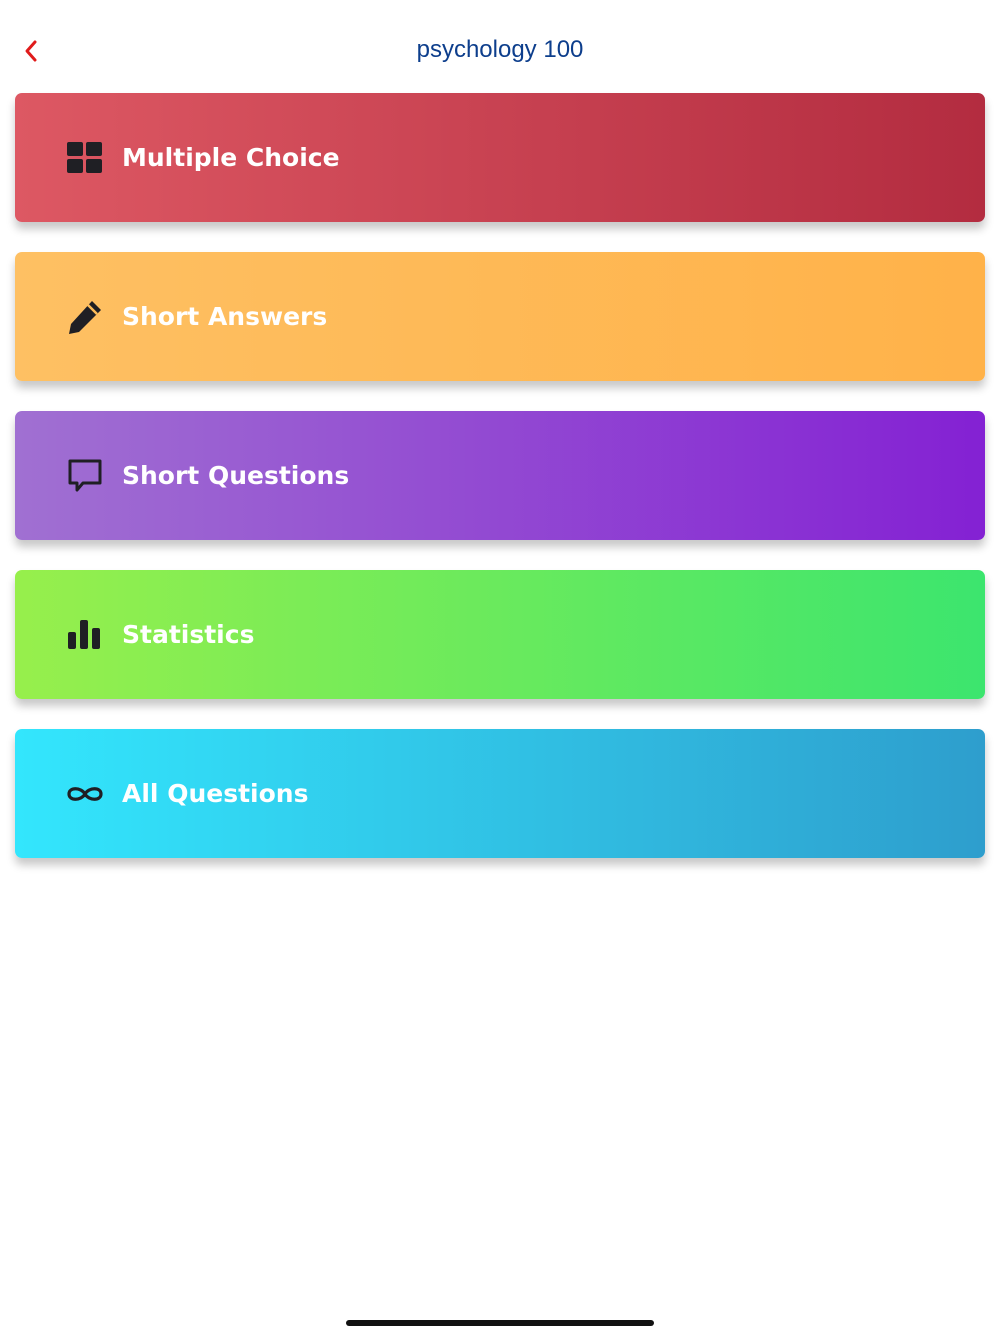 The width and height of the screenshot is (1000, 1334). I want to click on short-answers-button: Short Answers, so click(500, 316).